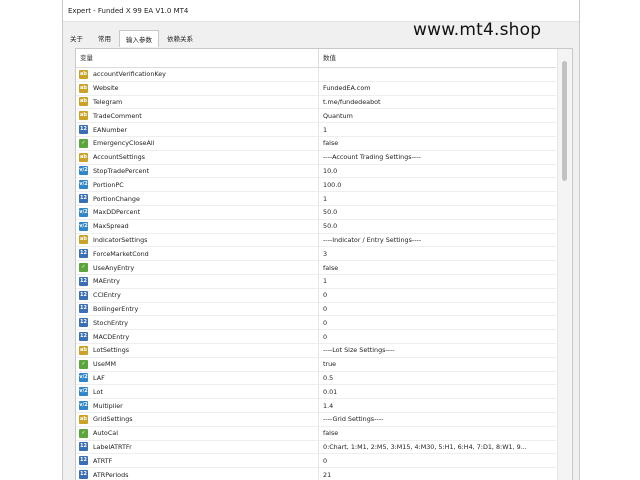 This screenshot has height=480, width=640. I want to click on value-cell: ----Account Trading Settings----, so click(437, 157).